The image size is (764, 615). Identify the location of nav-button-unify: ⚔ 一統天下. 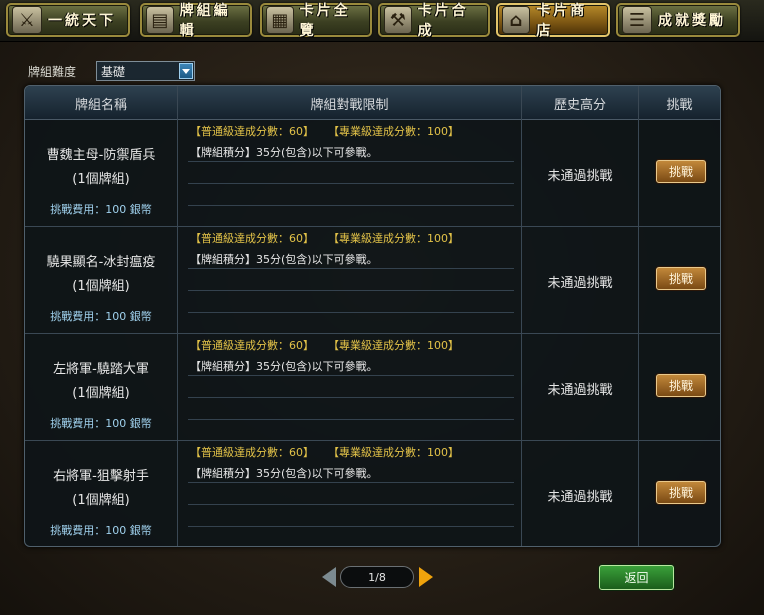
(68, 20).